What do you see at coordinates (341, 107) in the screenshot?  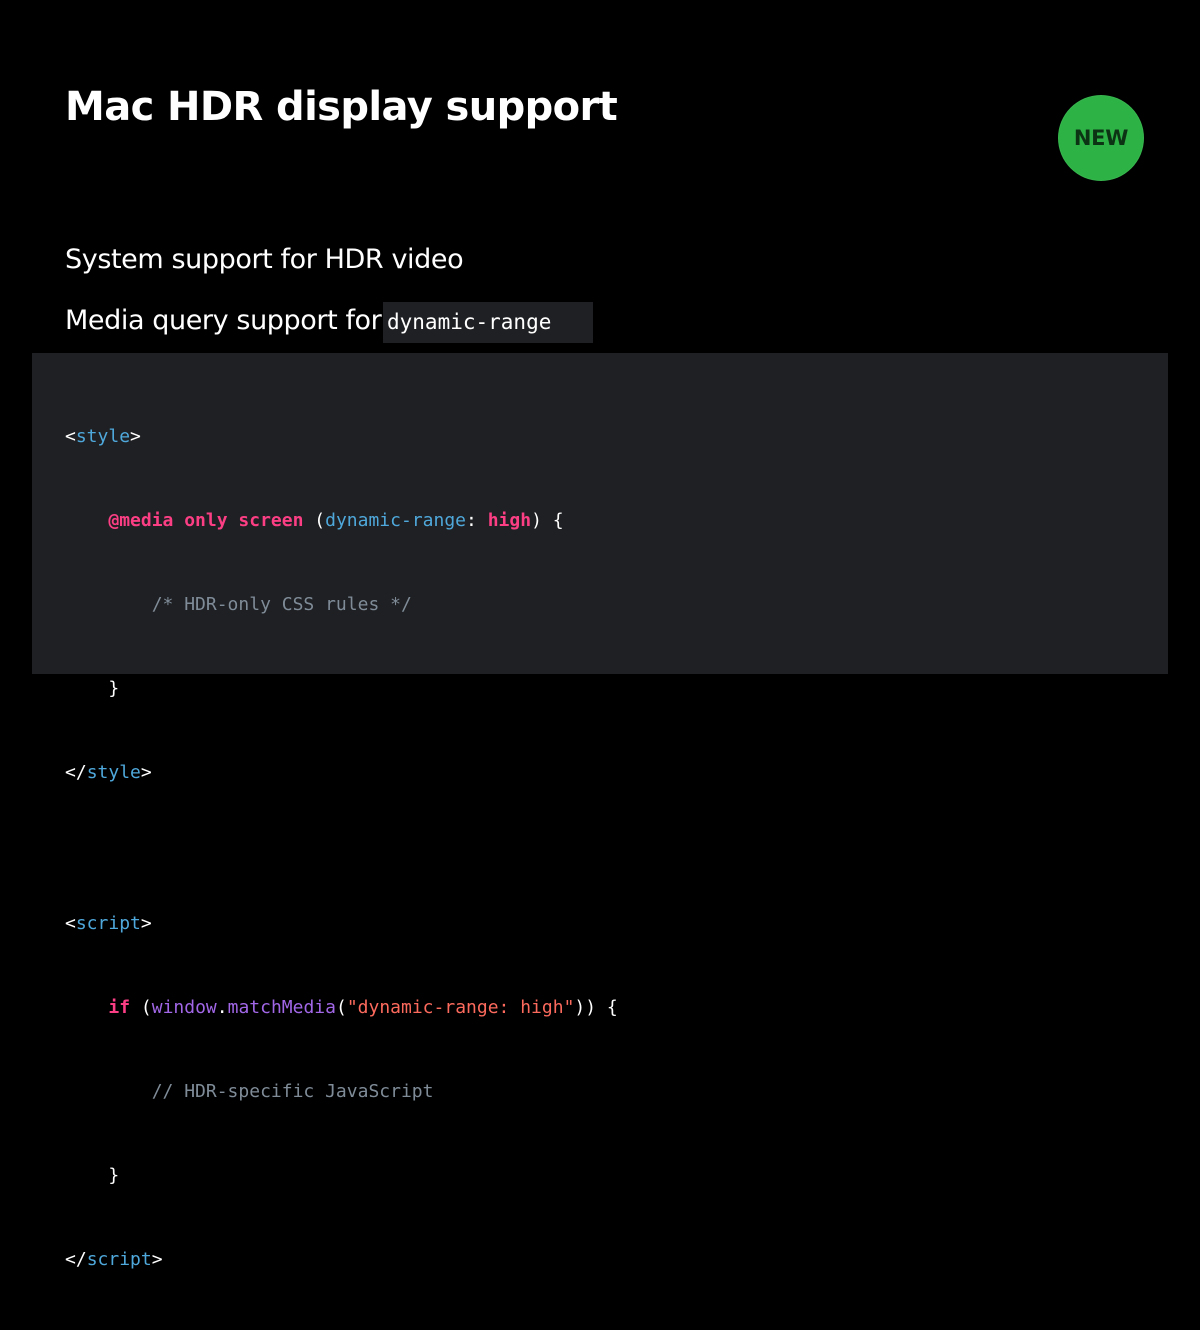 I see `slide-title: Mac HDR display support` at bounding box center [341, 107].